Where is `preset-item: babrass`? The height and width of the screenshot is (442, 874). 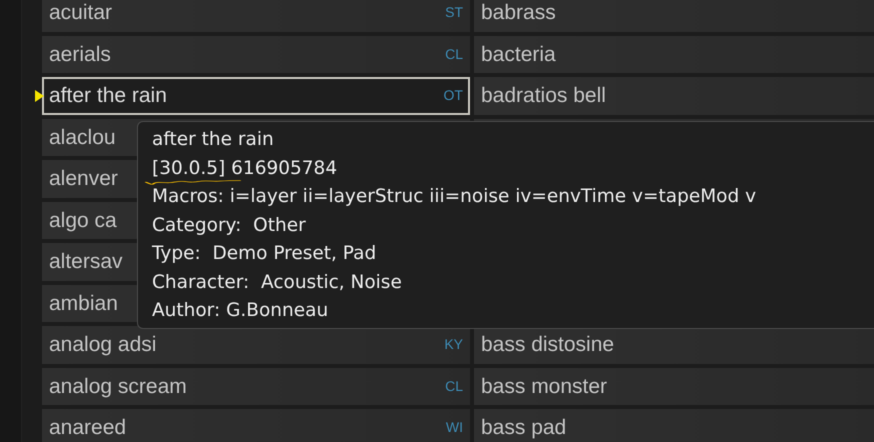 preset-item: babrass is located at coordinates (674, 16).